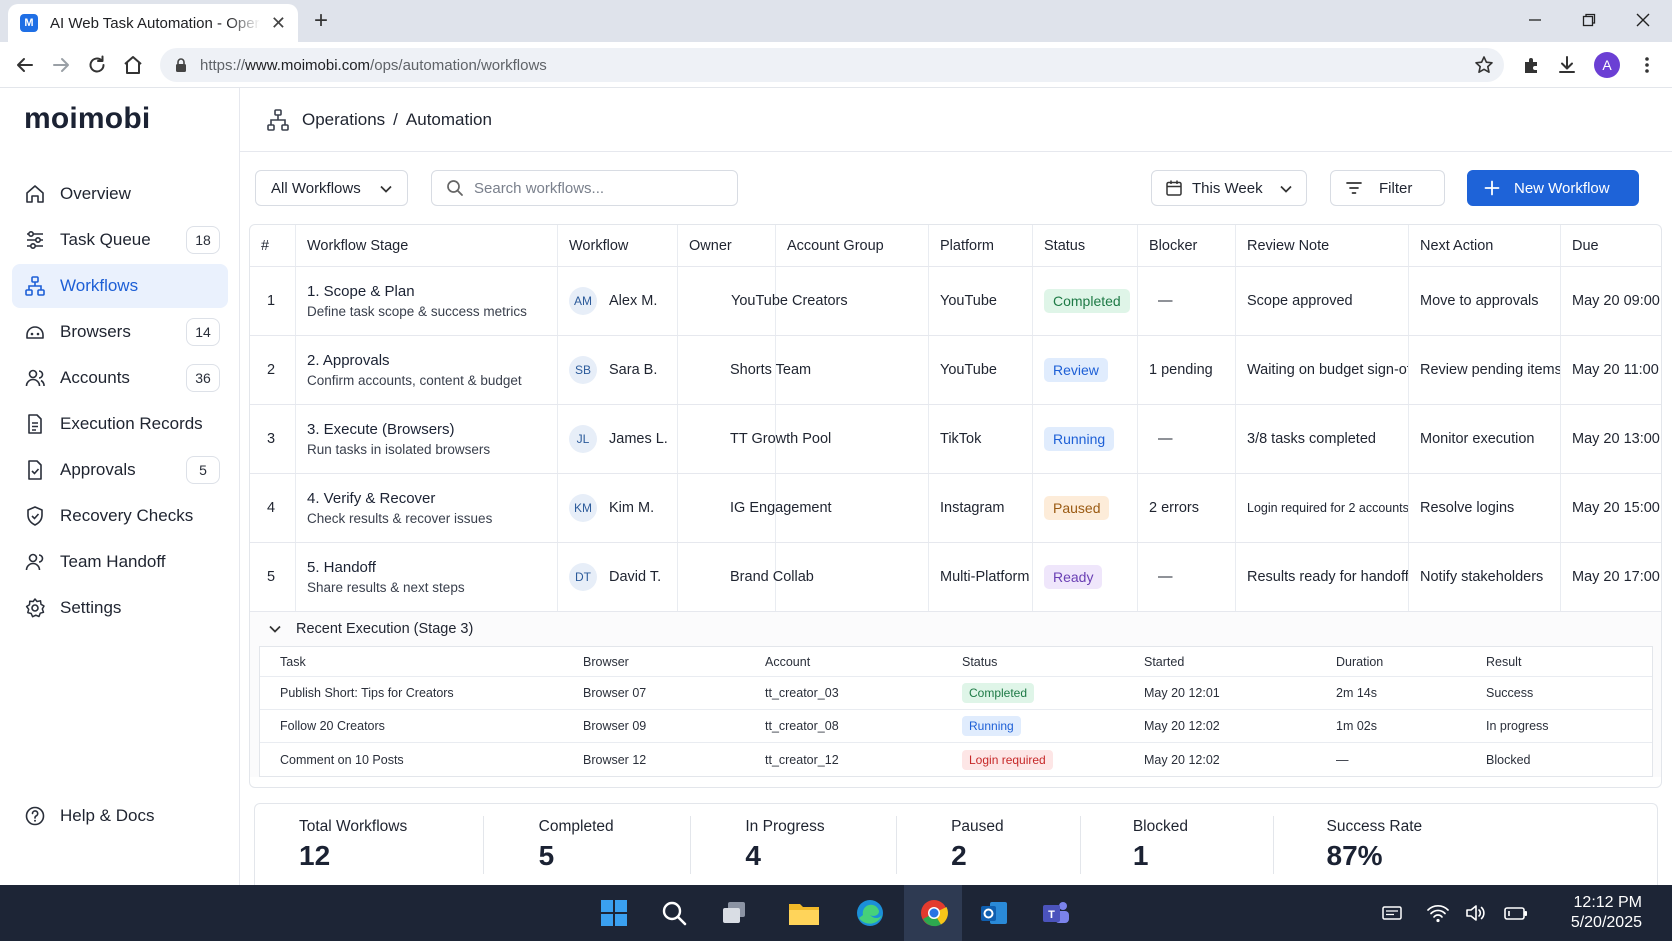  I want to click on battery-icon, so click(1516, 913).